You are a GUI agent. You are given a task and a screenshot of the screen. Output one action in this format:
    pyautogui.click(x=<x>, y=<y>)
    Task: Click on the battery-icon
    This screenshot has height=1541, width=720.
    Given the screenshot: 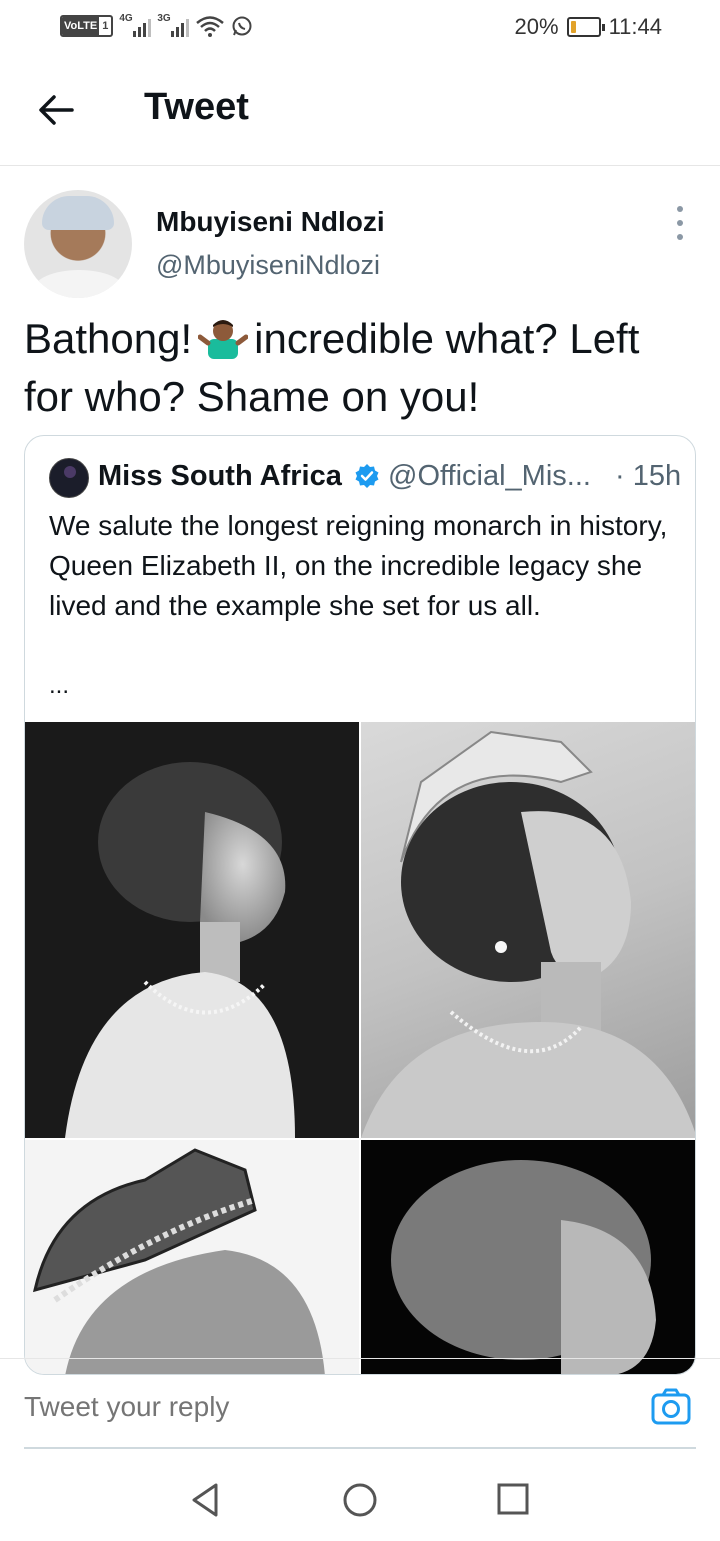 What is the action you would take?
    pyautogui.click(x=585, y=27)
    